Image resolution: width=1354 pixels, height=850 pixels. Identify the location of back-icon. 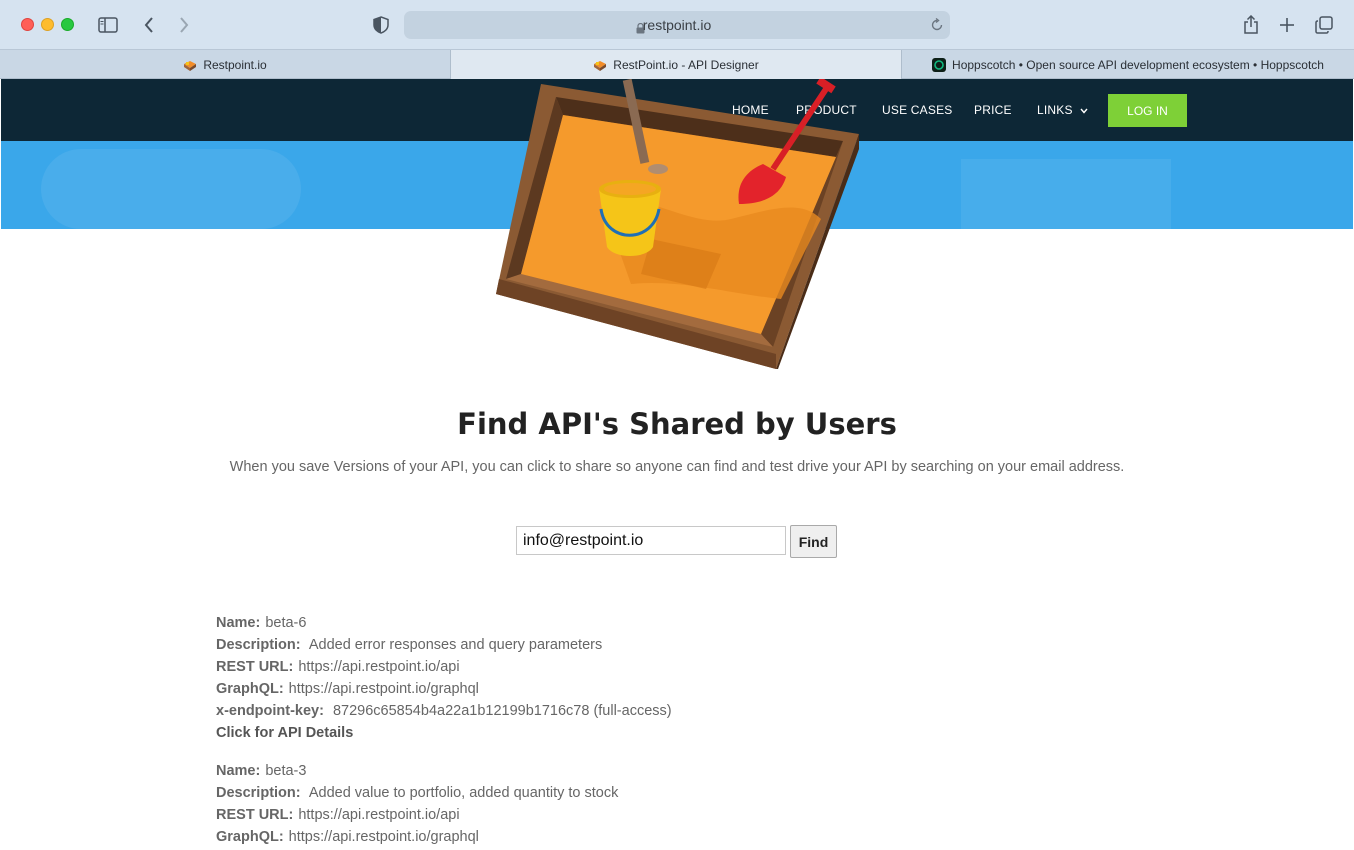
(149, 25).